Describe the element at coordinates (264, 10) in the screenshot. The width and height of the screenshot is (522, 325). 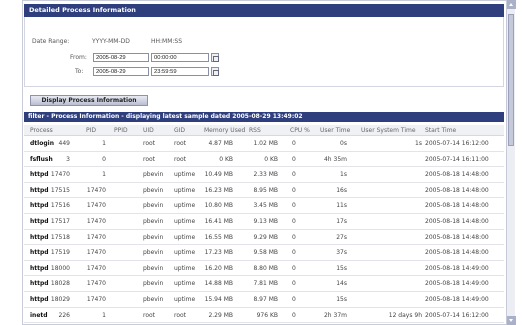
I see `panel-title: Detailed Process Information` at that location.